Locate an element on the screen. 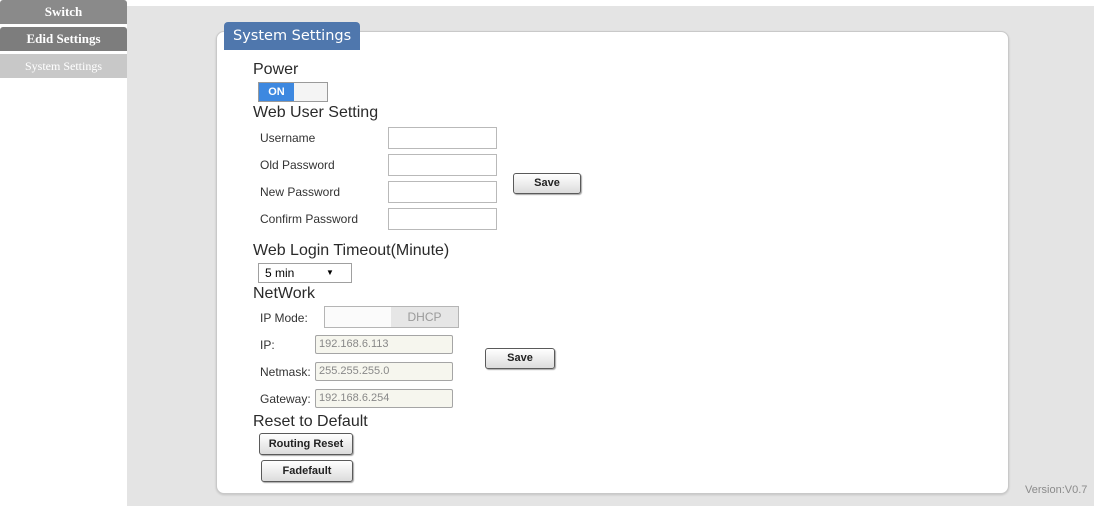  confirm-password-field is located at coordinates (442, 219).